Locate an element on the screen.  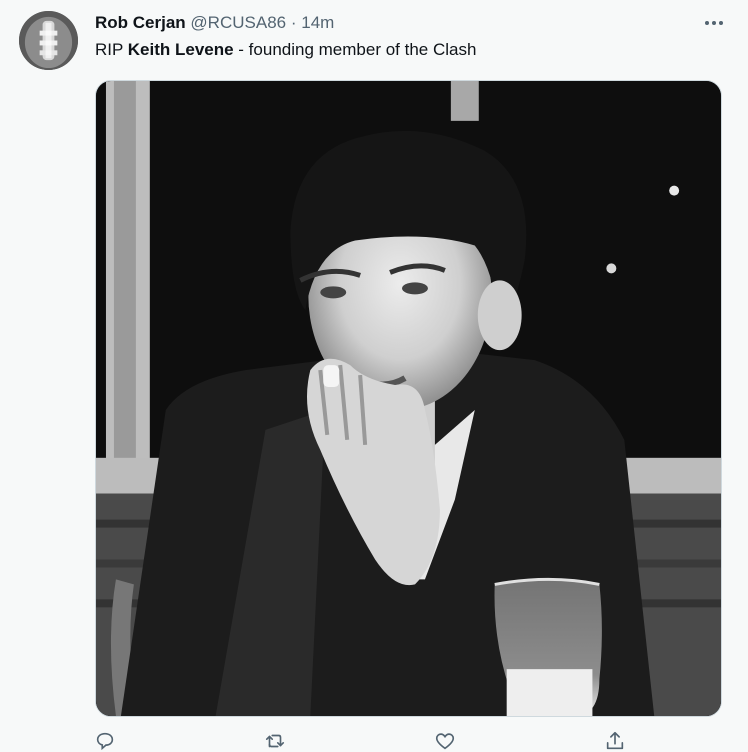
more-horizontal-icon is located at coordinates (714, 23).